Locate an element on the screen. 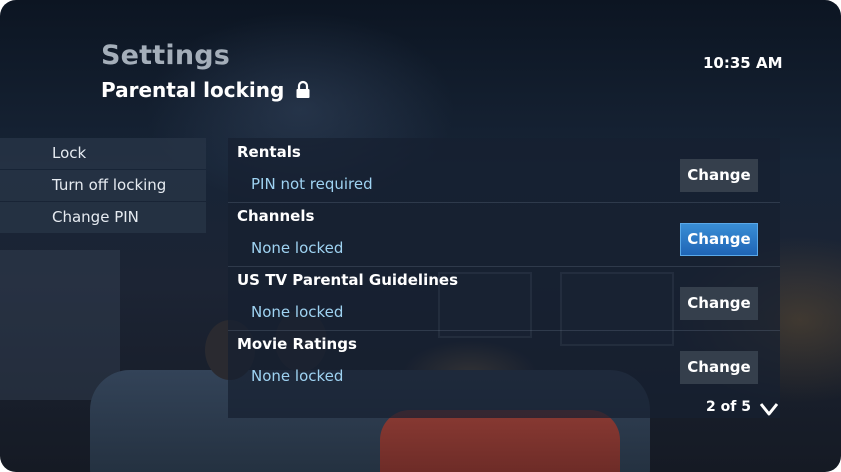  change-rentals-button: Change is located at coordinates (719, 175).